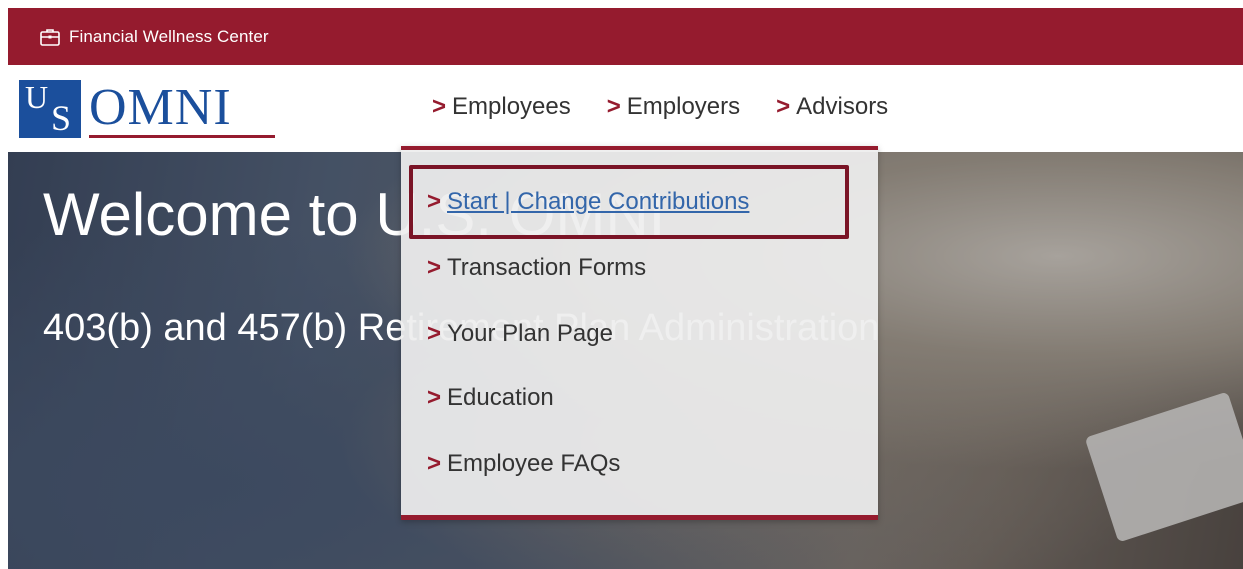 Image resolution: width=1243 pixels, height=569 pixels. What do you see at coordinates (160, 107) in the screenshot?
I see `logo-omni-text: OMNI` at bounding box center [160, 107].